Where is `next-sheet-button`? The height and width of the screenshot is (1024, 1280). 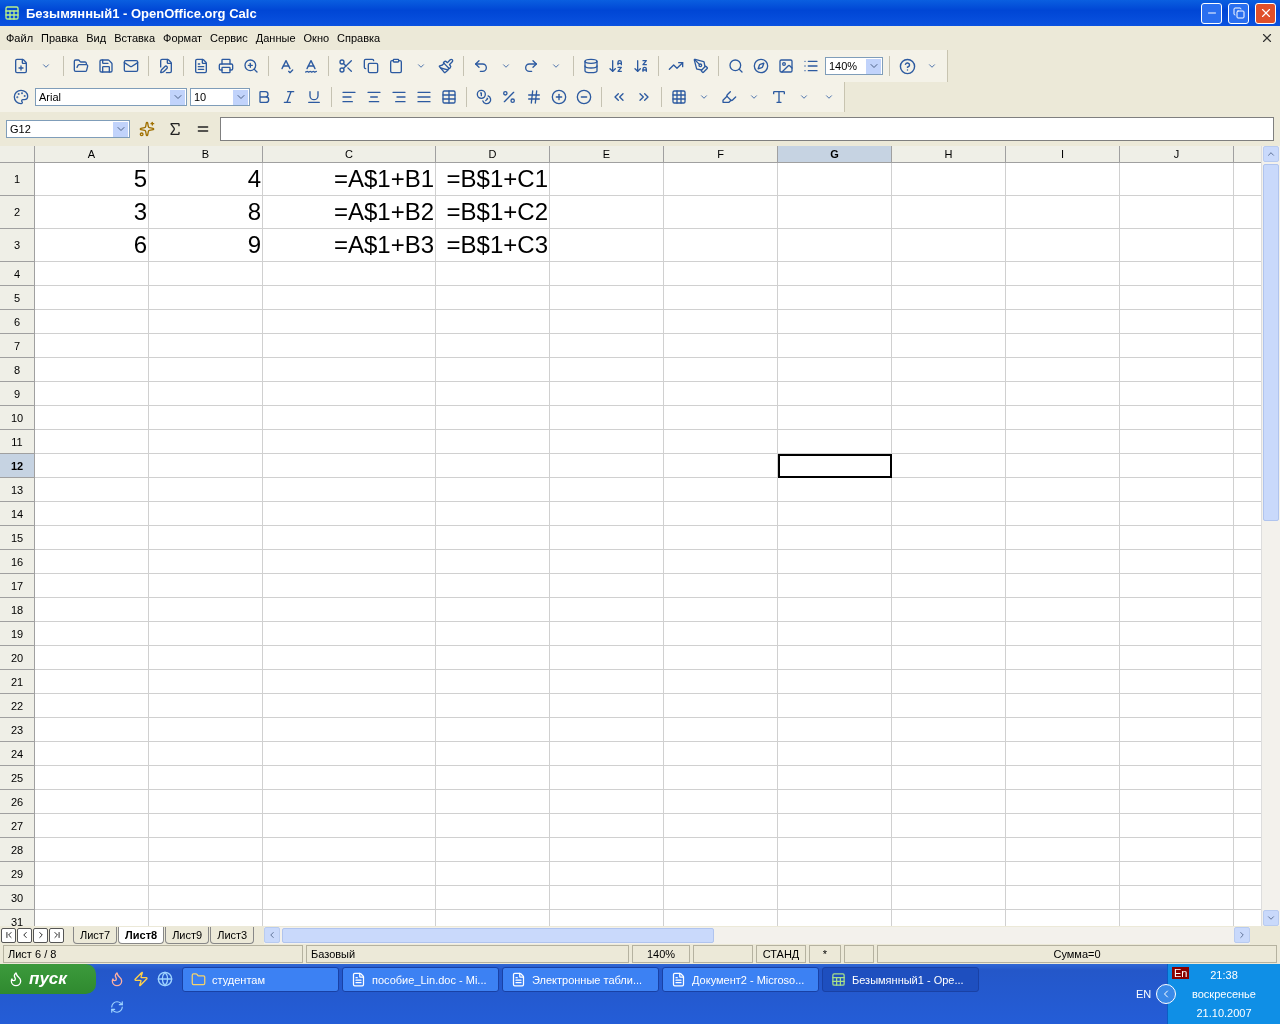
next-sheet-button is located at coordinates (40, 935).